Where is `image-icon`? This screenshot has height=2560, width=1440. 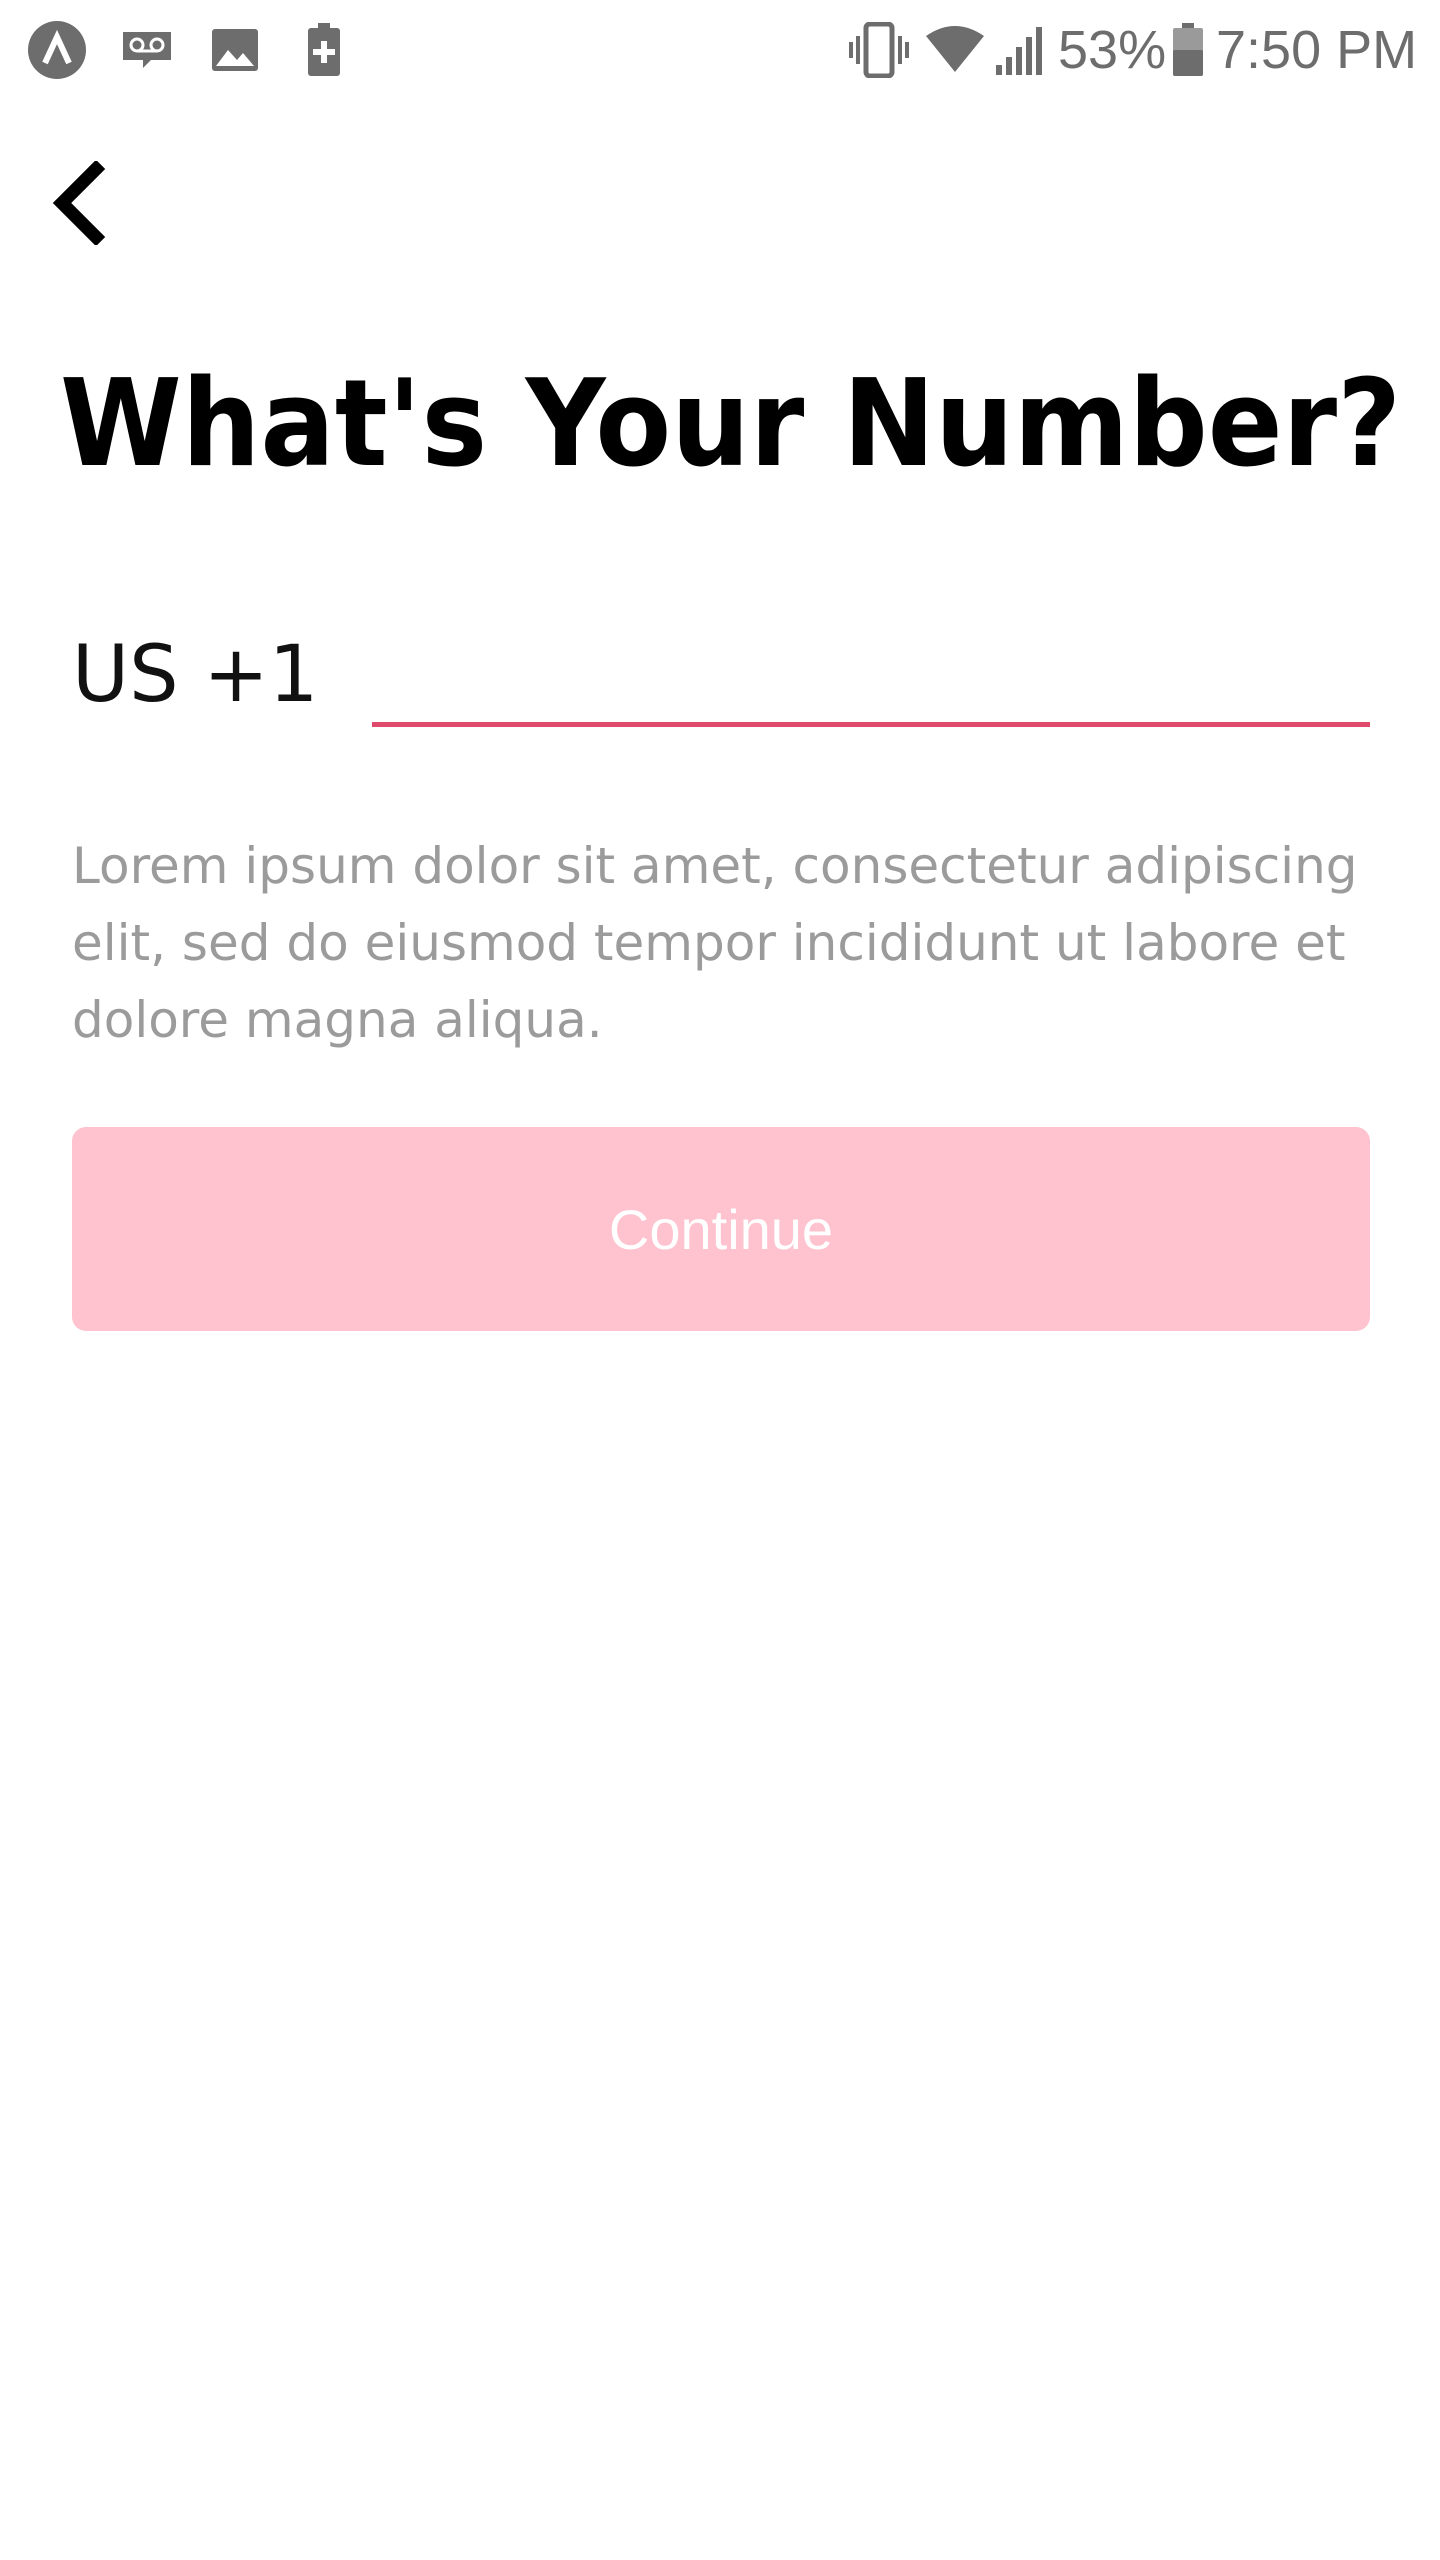 image-icon is located at coordinates (235, 50).